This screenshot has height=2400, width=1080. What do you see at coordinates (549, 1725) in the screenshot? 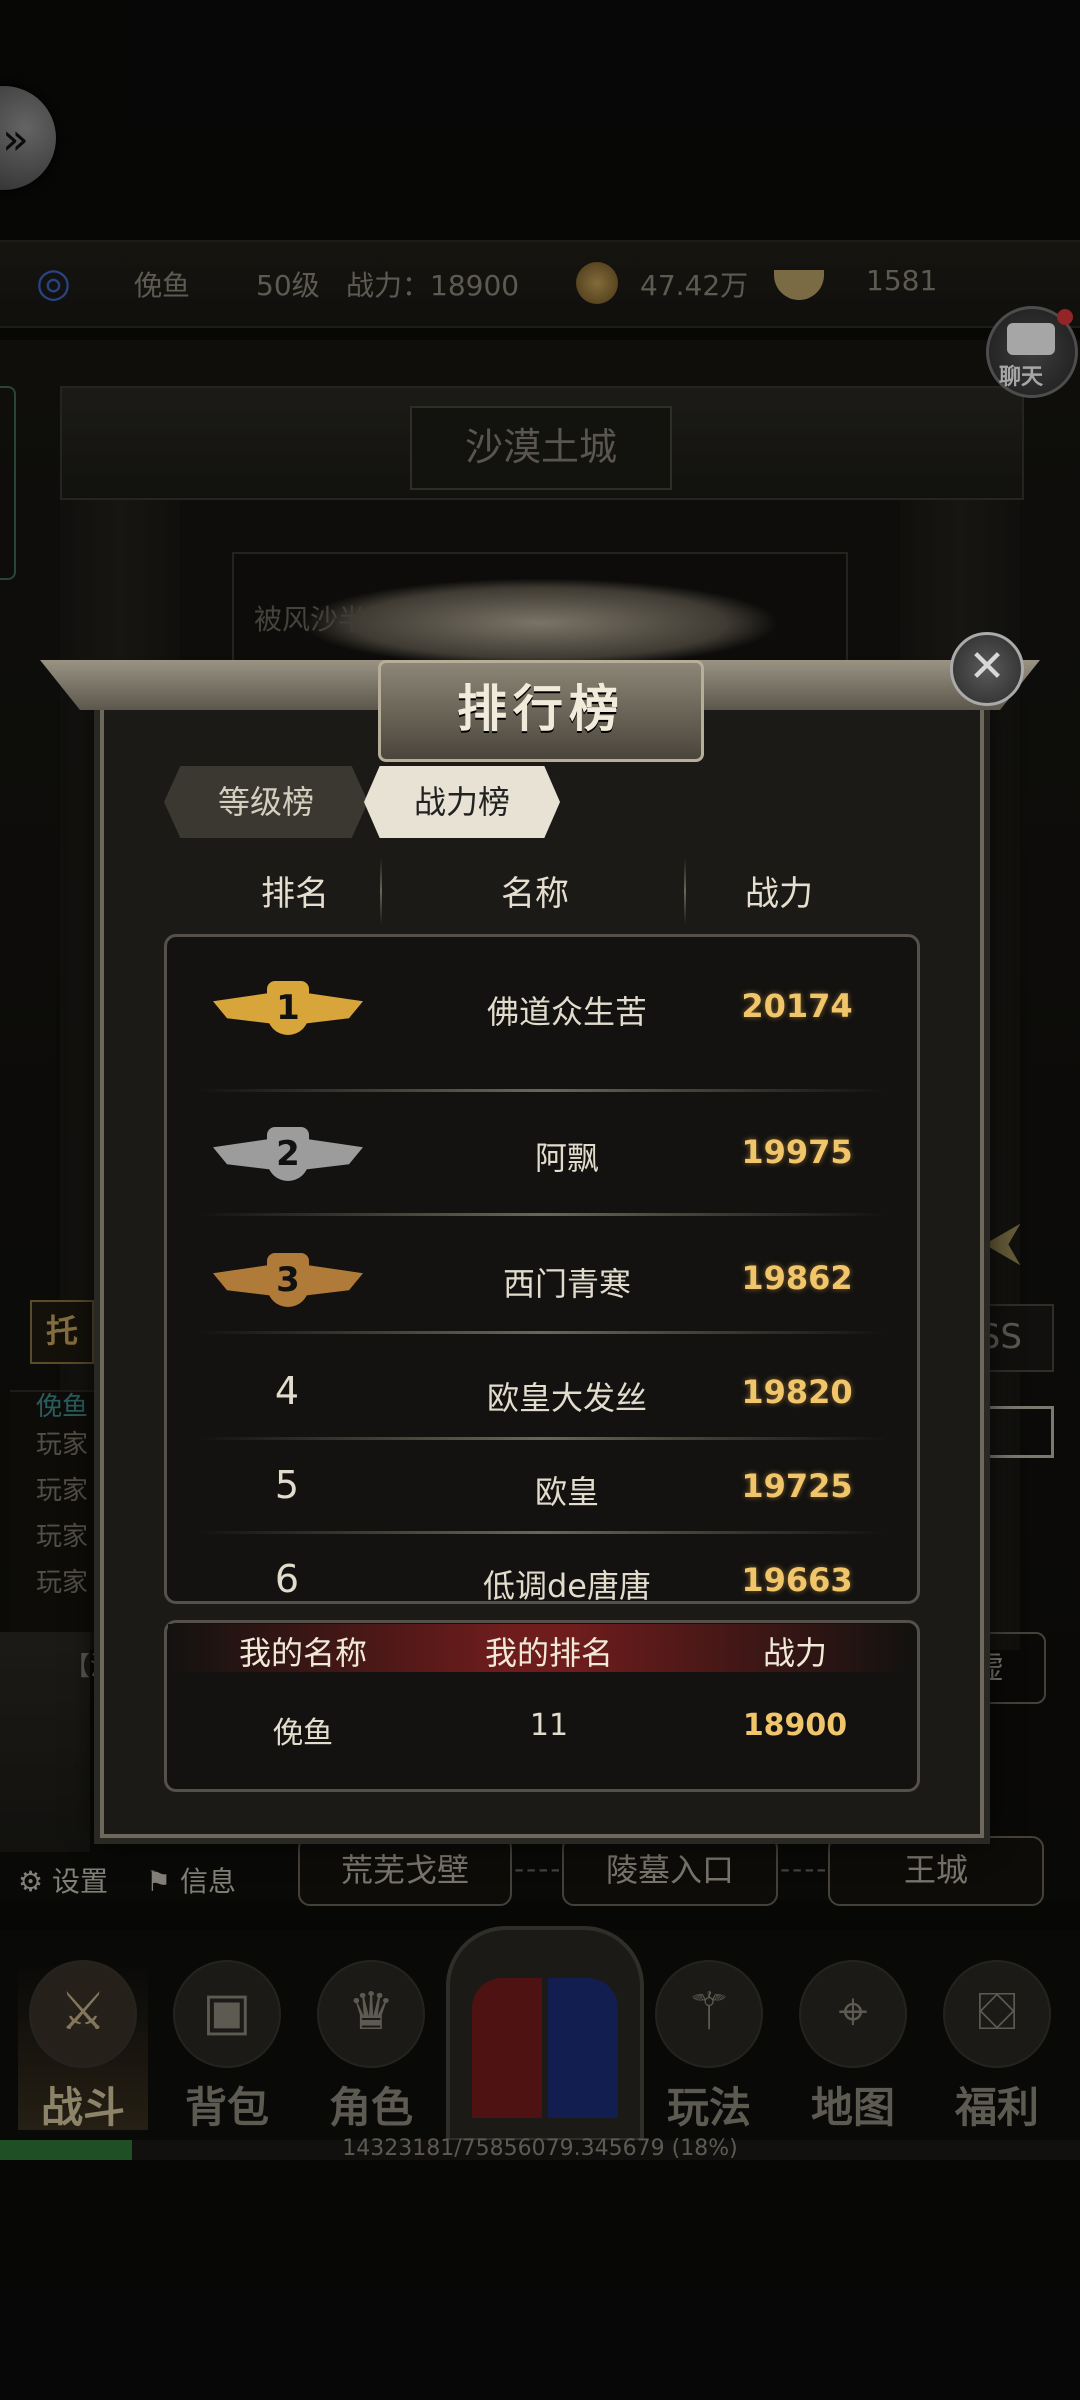
I see `my-rank: 11` at bounding box center [549, 1725].